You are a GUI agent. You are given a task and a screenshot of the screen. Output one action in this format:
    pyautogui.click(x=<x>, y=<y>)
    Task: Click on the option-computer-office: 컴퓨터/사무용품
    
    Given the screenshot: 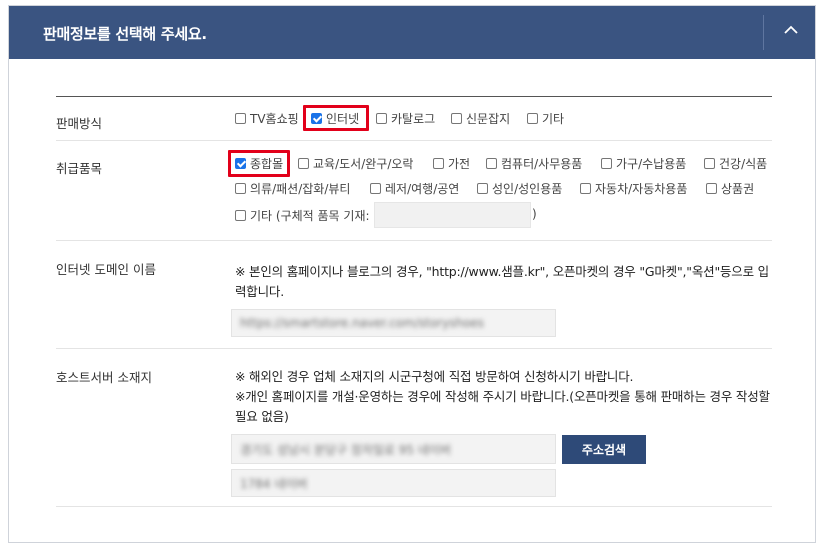 What is the action you would take?
    pyautogui.click(x=534, y=163)
    